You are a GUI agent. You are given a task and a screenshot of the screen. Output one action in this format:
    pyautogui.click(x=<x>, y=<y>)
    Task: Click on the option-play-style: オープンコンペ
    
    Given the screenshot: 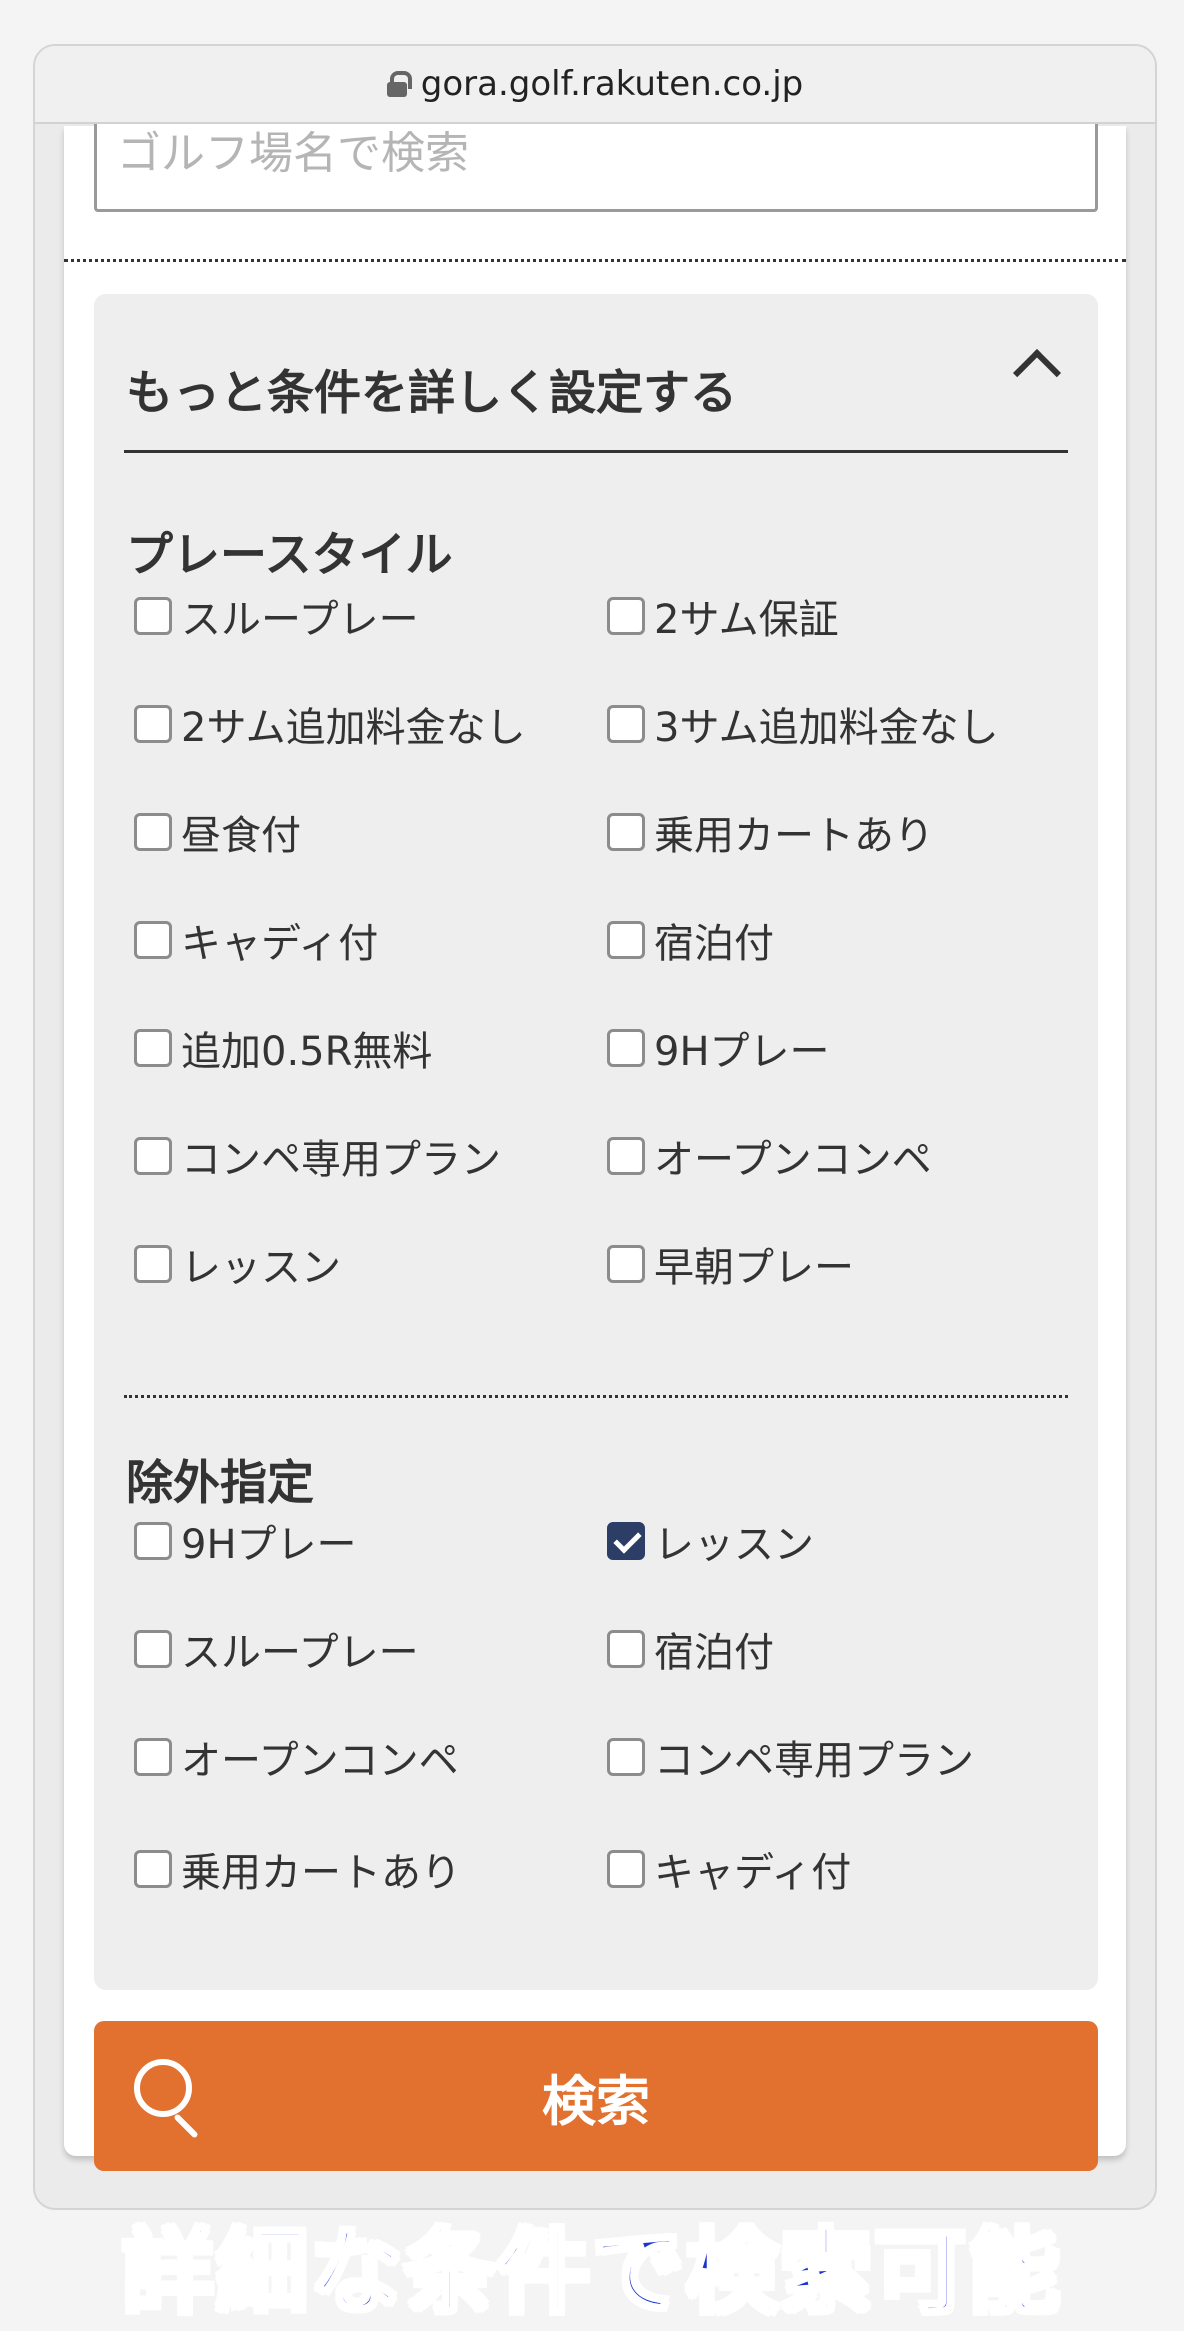 What is the action you would take?
    pyautogui.click(x=769, y=1156)
    